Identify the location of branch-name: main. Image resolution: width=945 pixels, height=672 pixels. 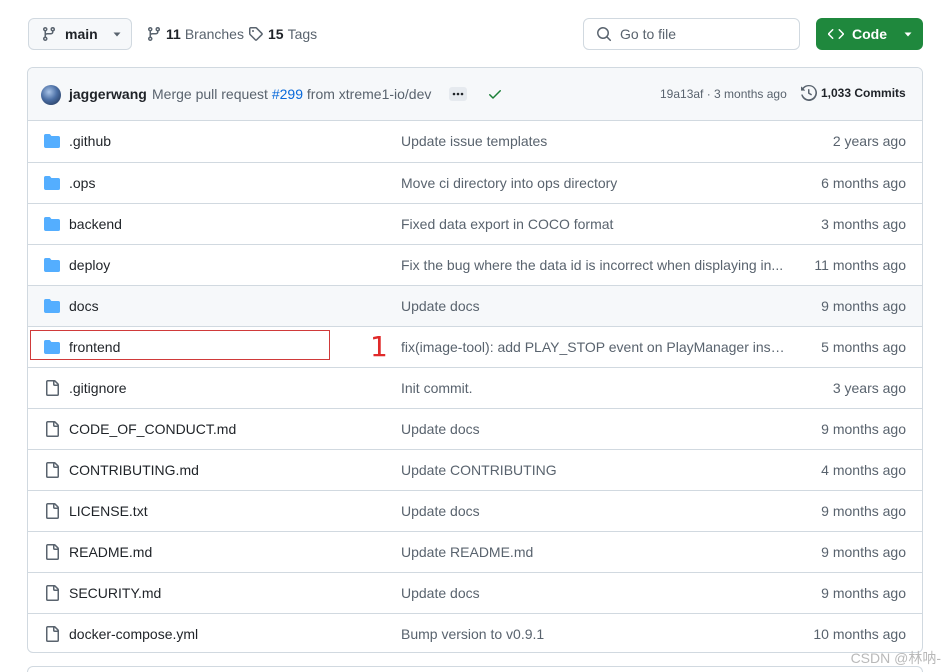
(81, 34).